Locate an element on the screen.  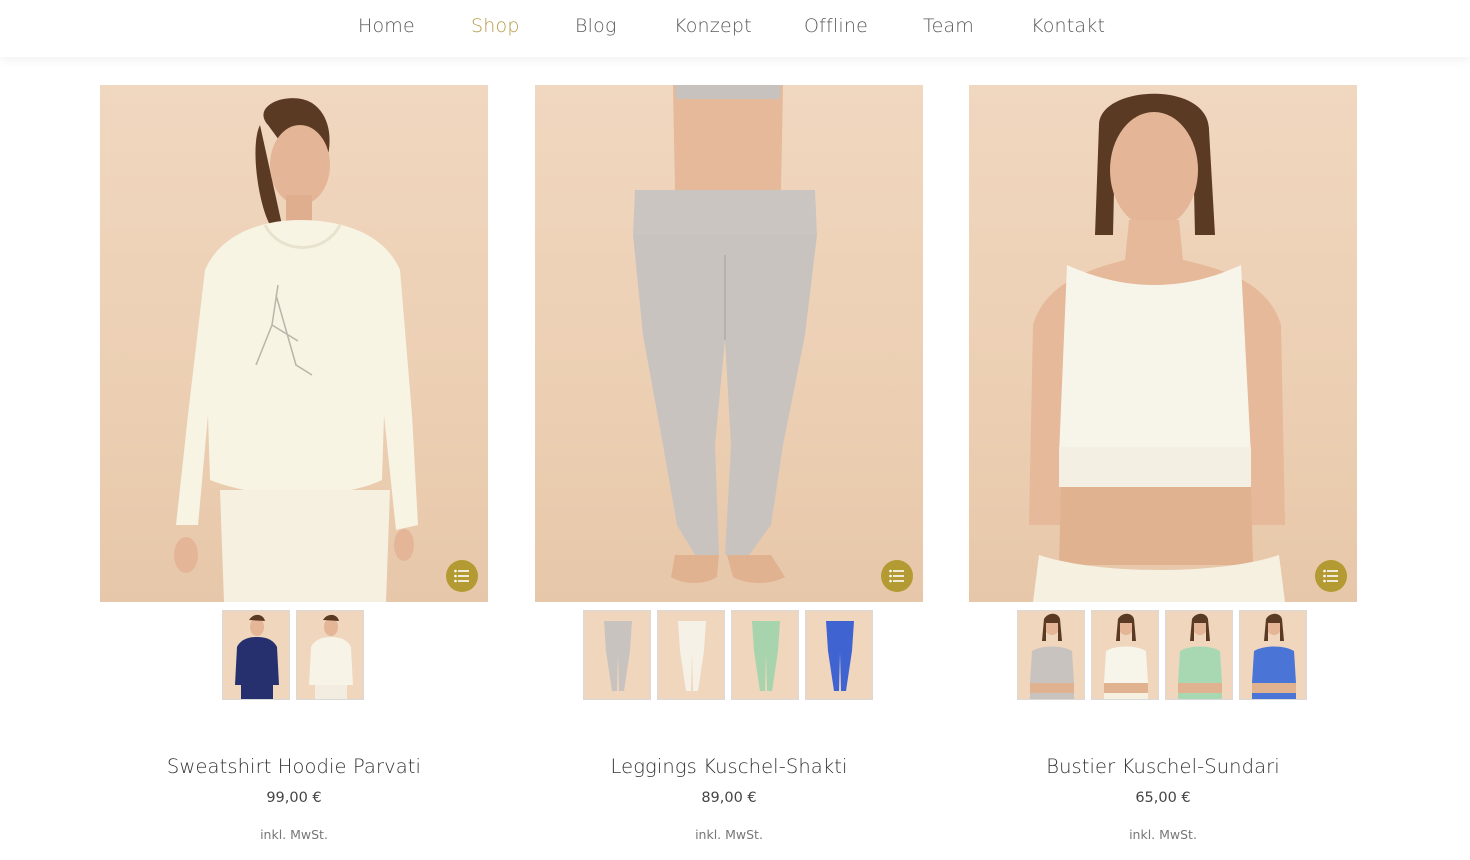
nav-item-konzept: Konzept is located at coordinates (713, 26).